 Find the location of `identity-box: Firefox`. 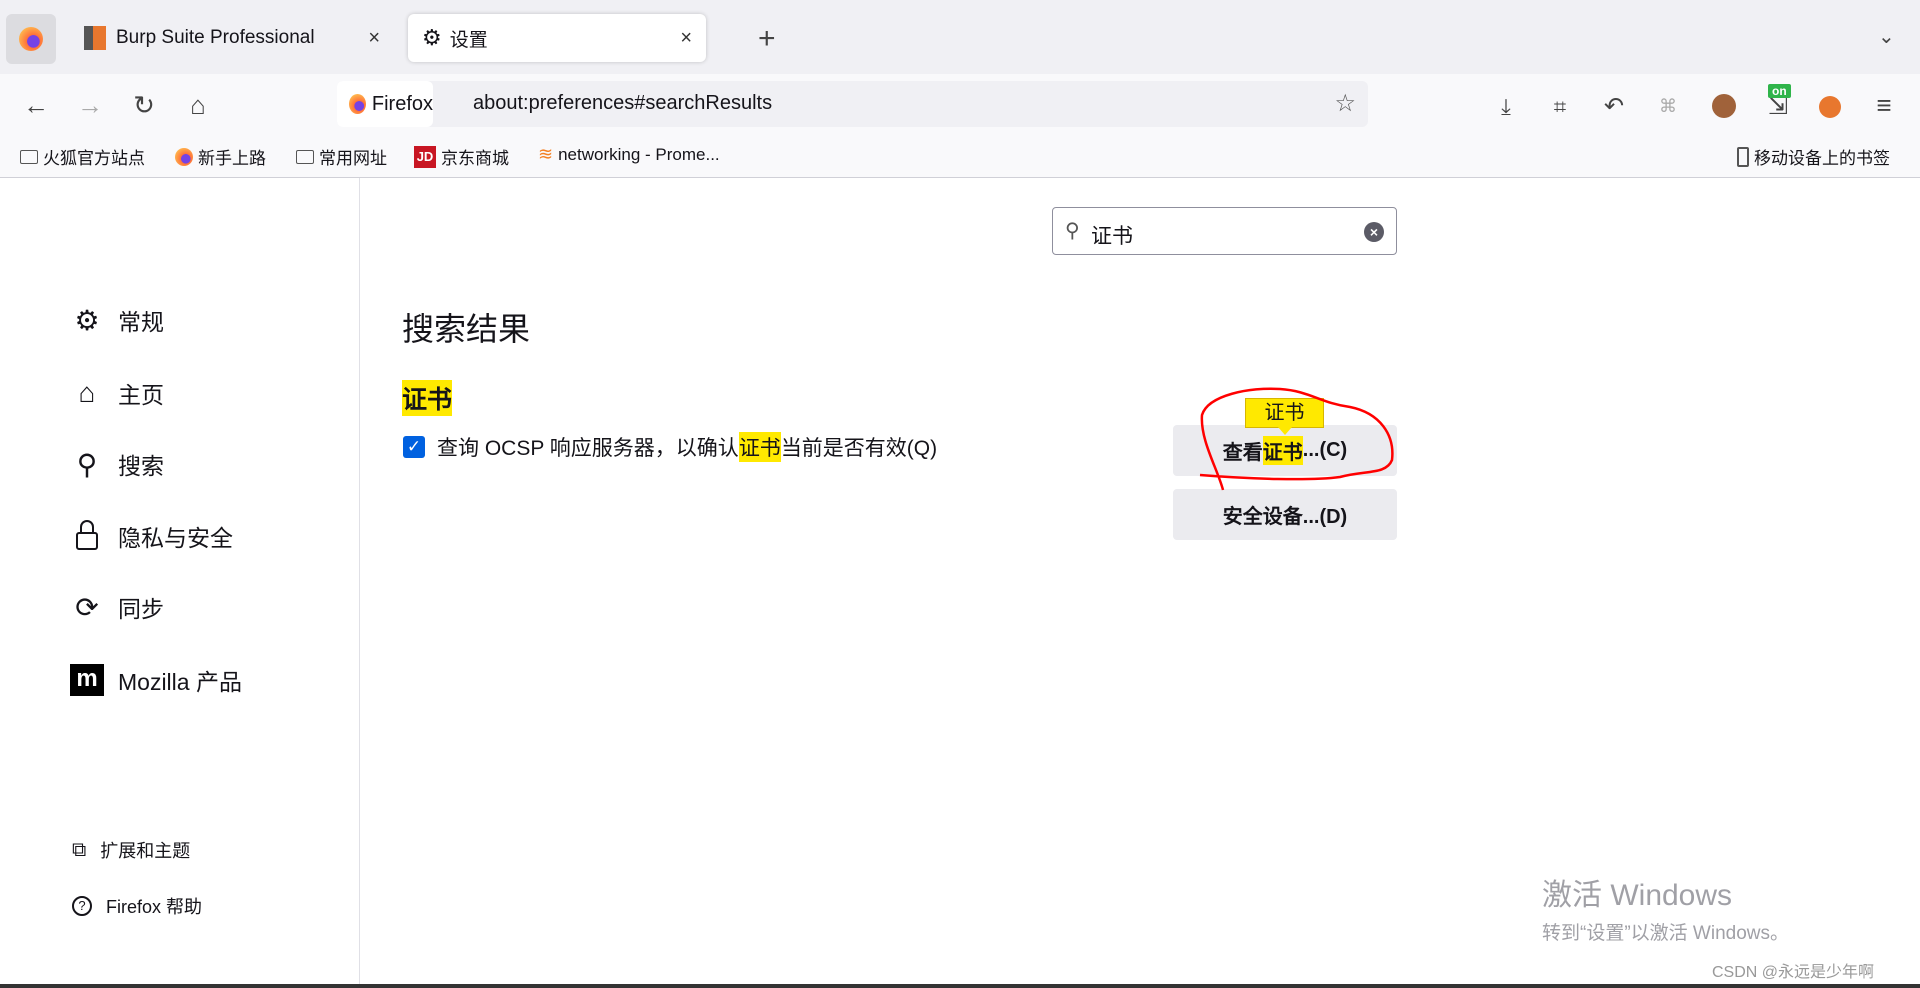

identity-box: Firefox is located at coordinates (385, 104).